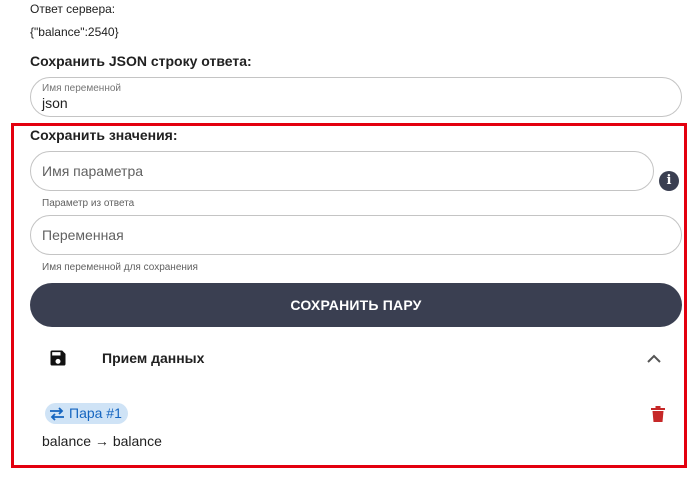 This screenshot has width=690, height=478. What do you see at coordinates (356, 305) in the screenshot?
I see `save-pair-button: СОХРАНИТЬ ПАРУ` at bounding box center [356, 305].